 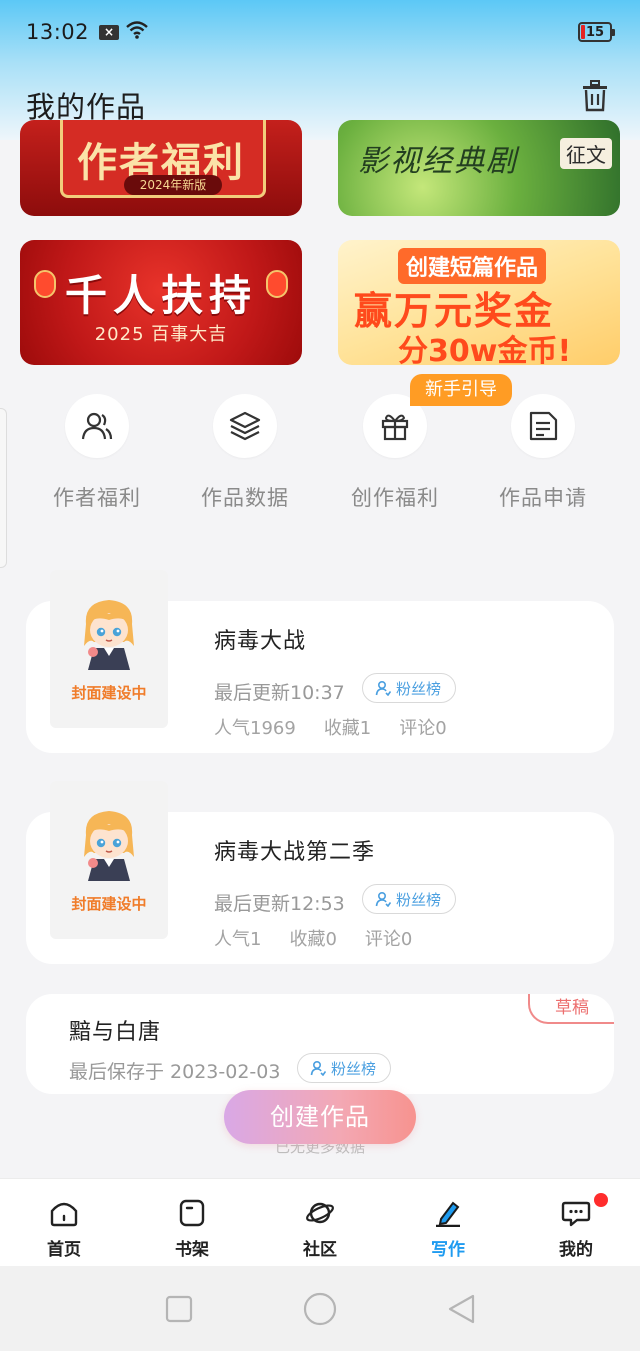 What do you see at coordinates (161, 334) in the screenshot?
I see `banner-subtitle: 2025 百事大吉` at bounding box center [161, 334].